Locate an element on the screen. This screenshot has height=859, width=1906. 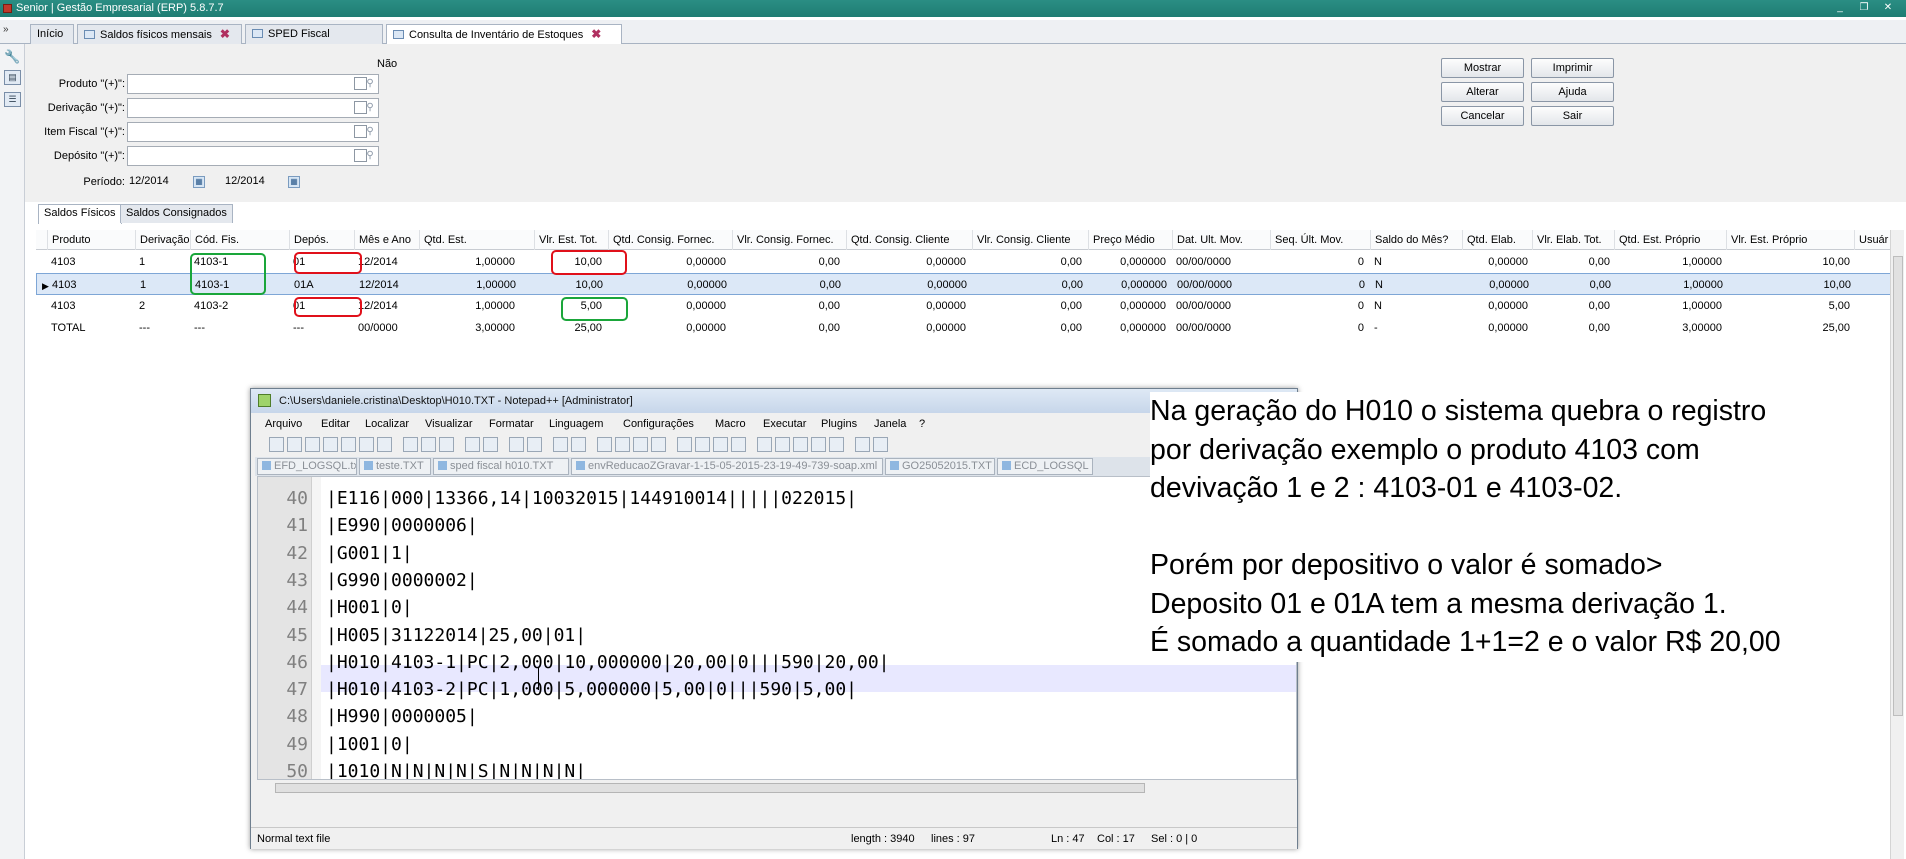
wrench-icon: 🔧 is located at coordinates (12, 57).